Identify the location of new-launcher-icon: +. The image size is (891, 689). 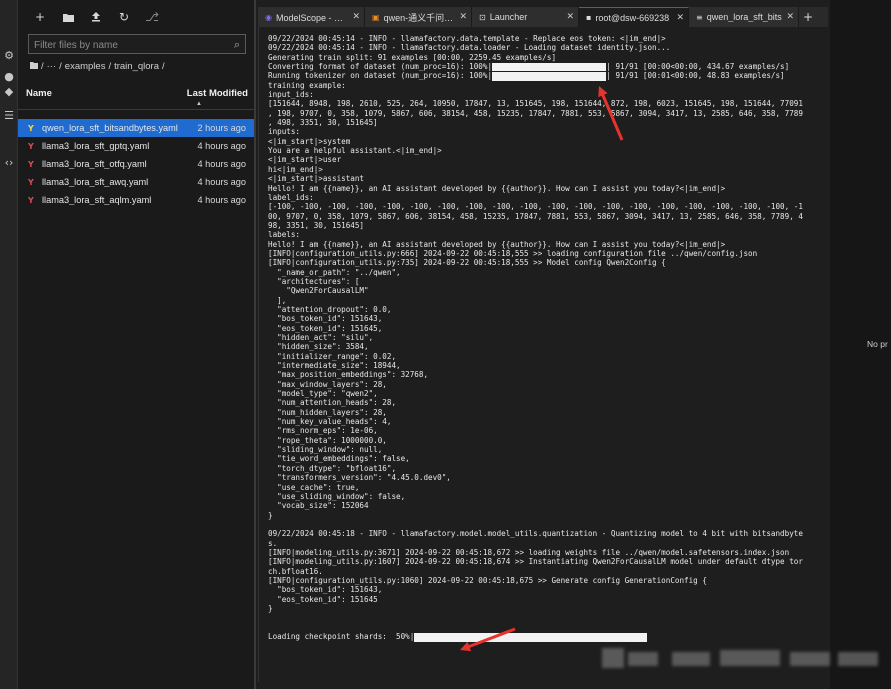
(40, 17).